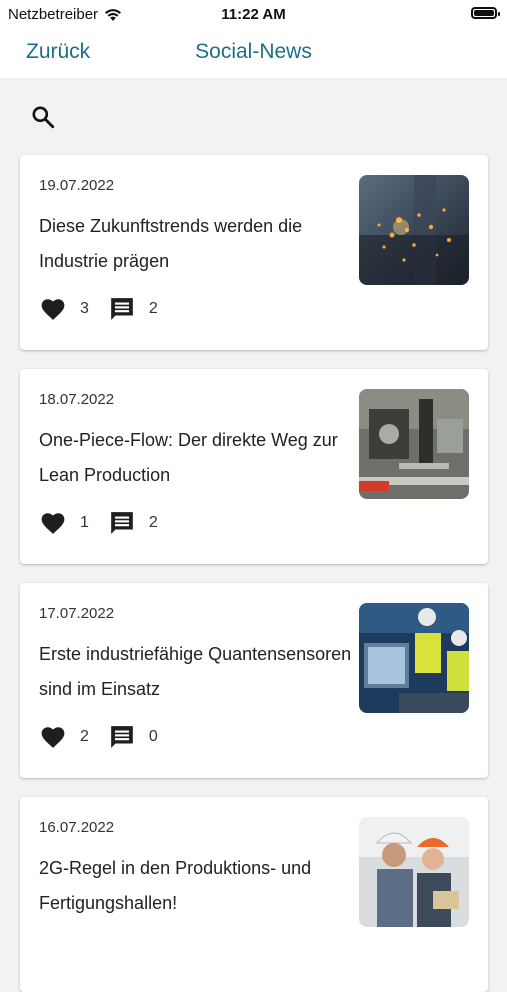 Image resolution: width=507 pixels, height=992 pixels. I want to click on search-icon, so click(43, 117).